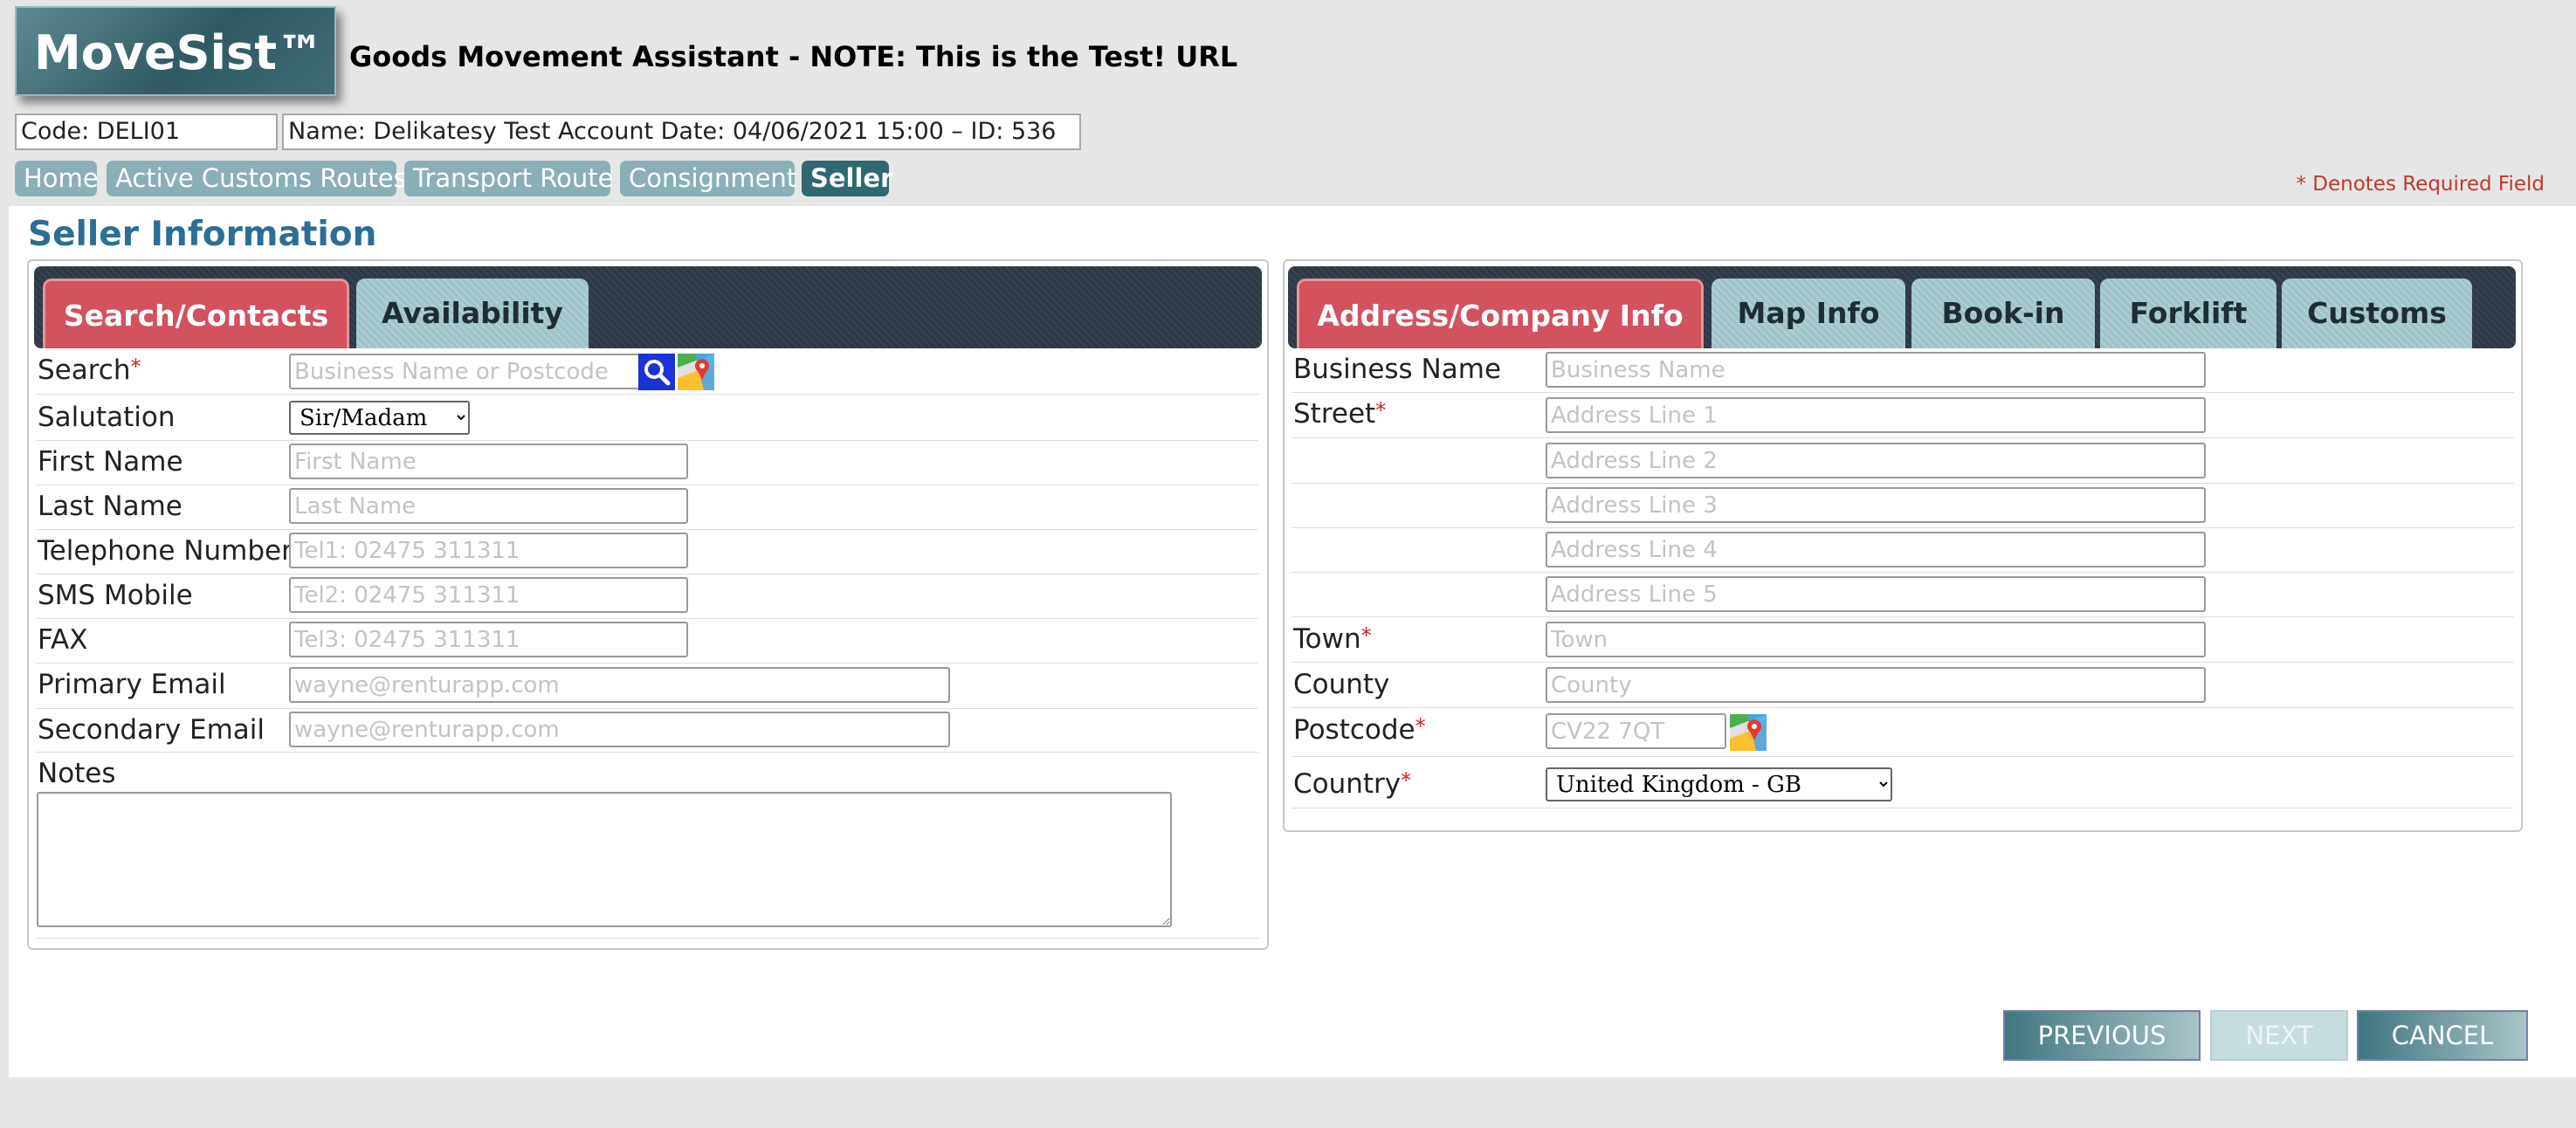 The height and width of the screenshot is (1128, 2576). Describe the element at coordinates (1808, 313) in the screenshot. I see `tab-map-info: Map Info` at that location.